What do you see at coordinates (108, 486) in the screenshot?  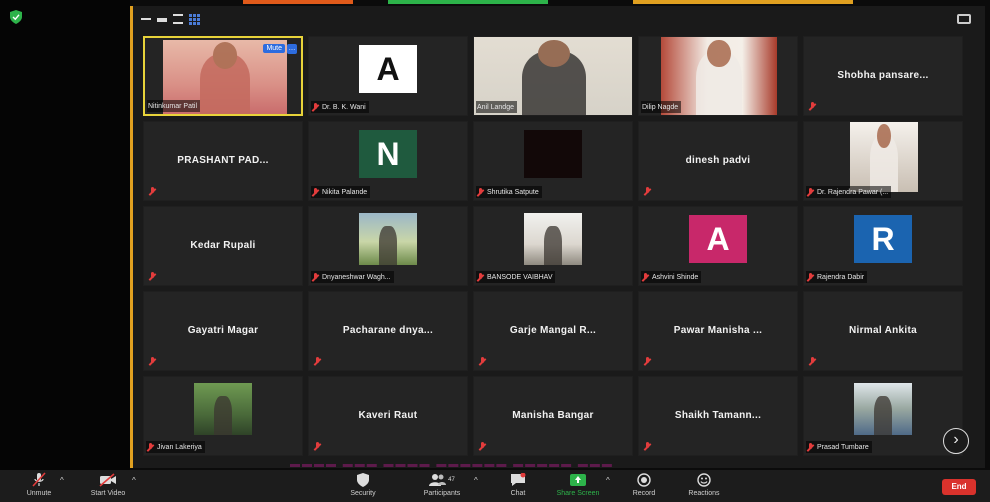 I see `start-video-button: Start Video` at bounding box center [108, 486].